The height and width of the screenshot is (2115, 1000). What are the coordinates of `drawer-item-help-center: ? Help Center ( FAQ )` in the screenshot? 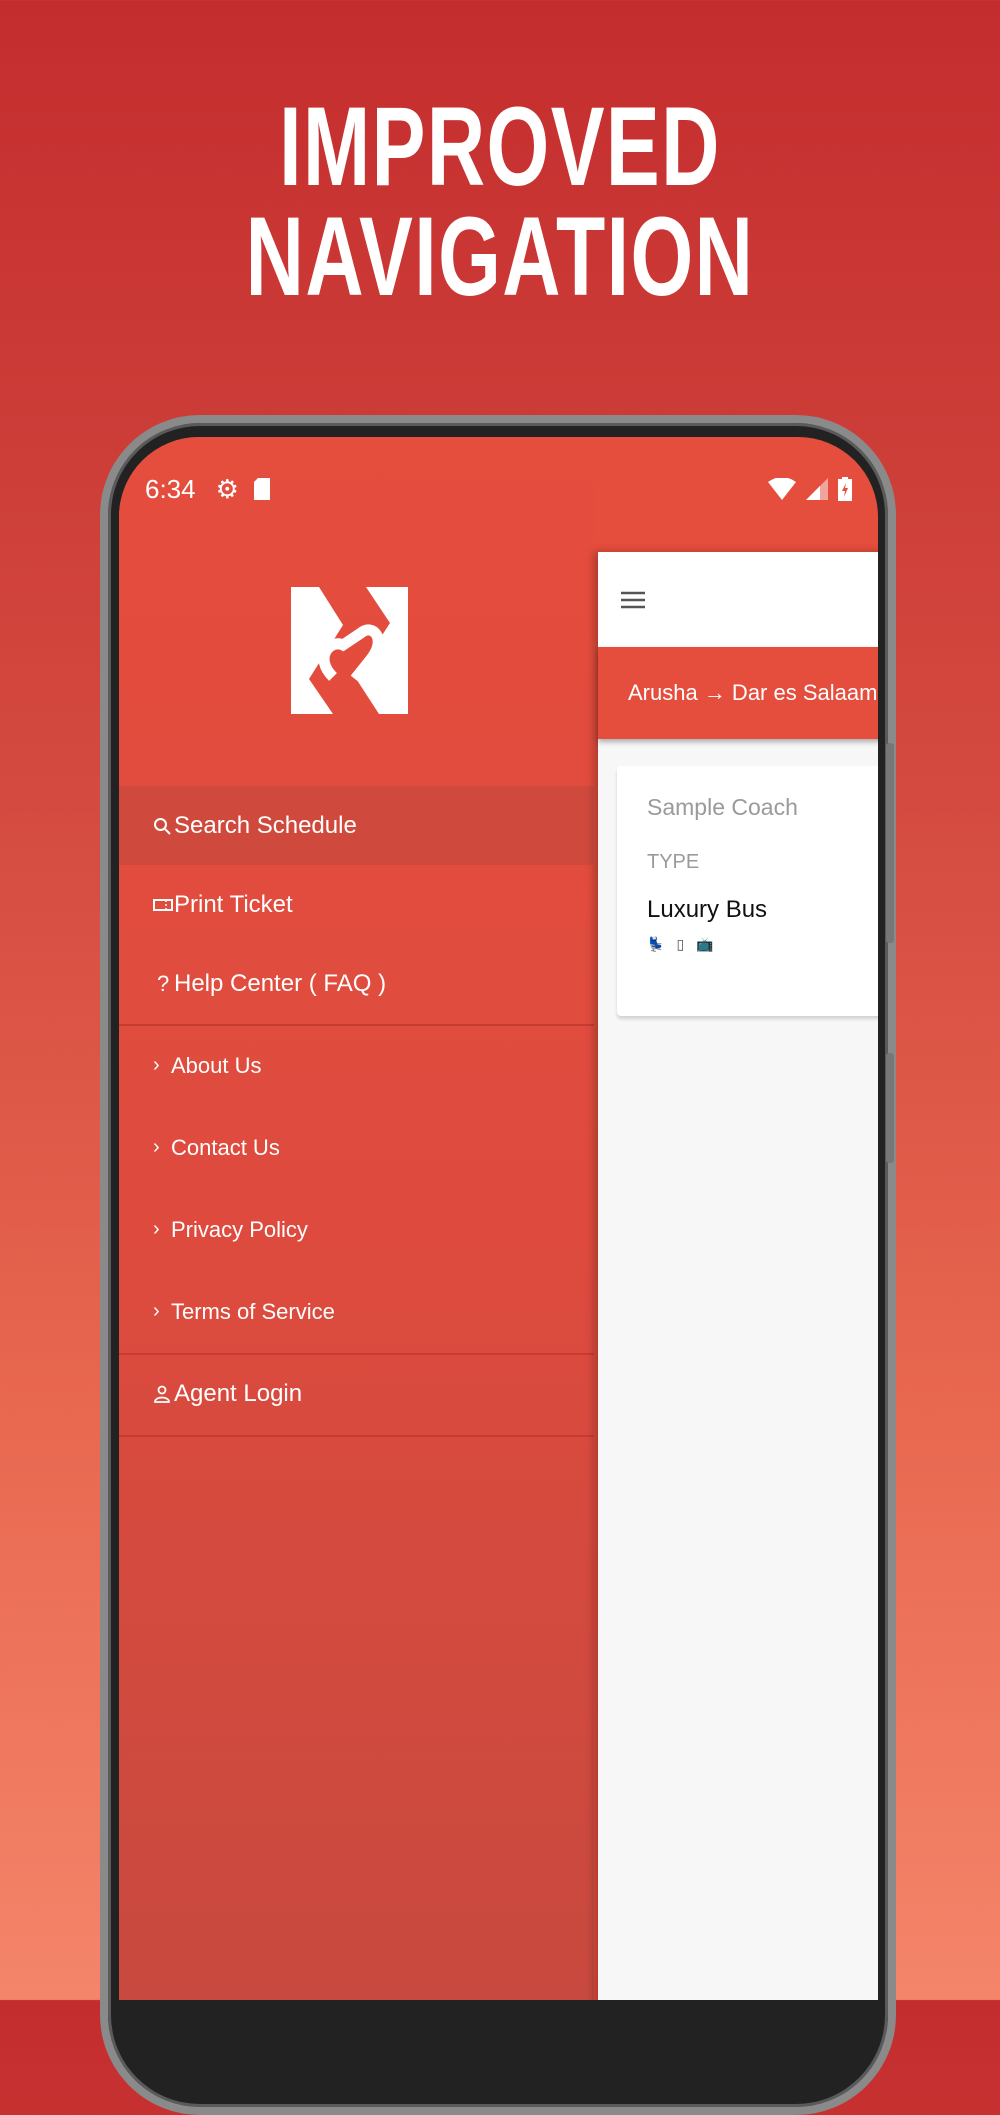 It's located at (356, 983).